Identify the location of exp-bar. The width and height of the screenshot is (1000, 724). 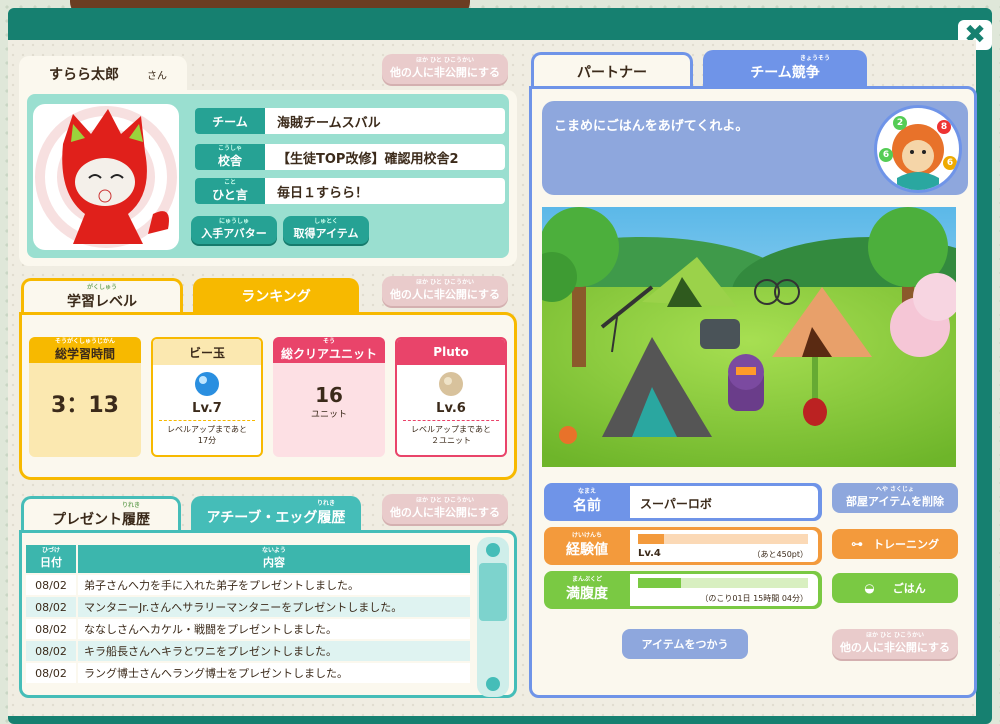
(723, 539).